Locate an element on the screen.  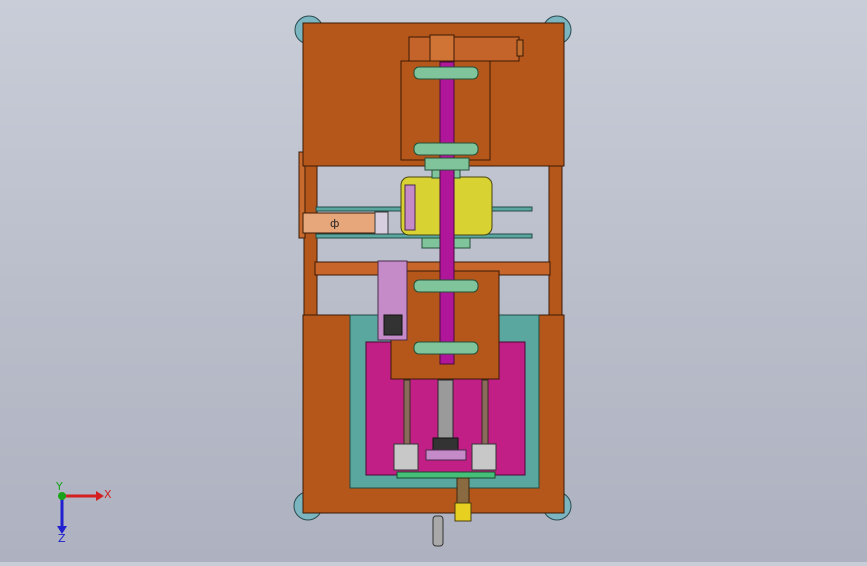
top-motor-end is located at coordinates (520, 48).